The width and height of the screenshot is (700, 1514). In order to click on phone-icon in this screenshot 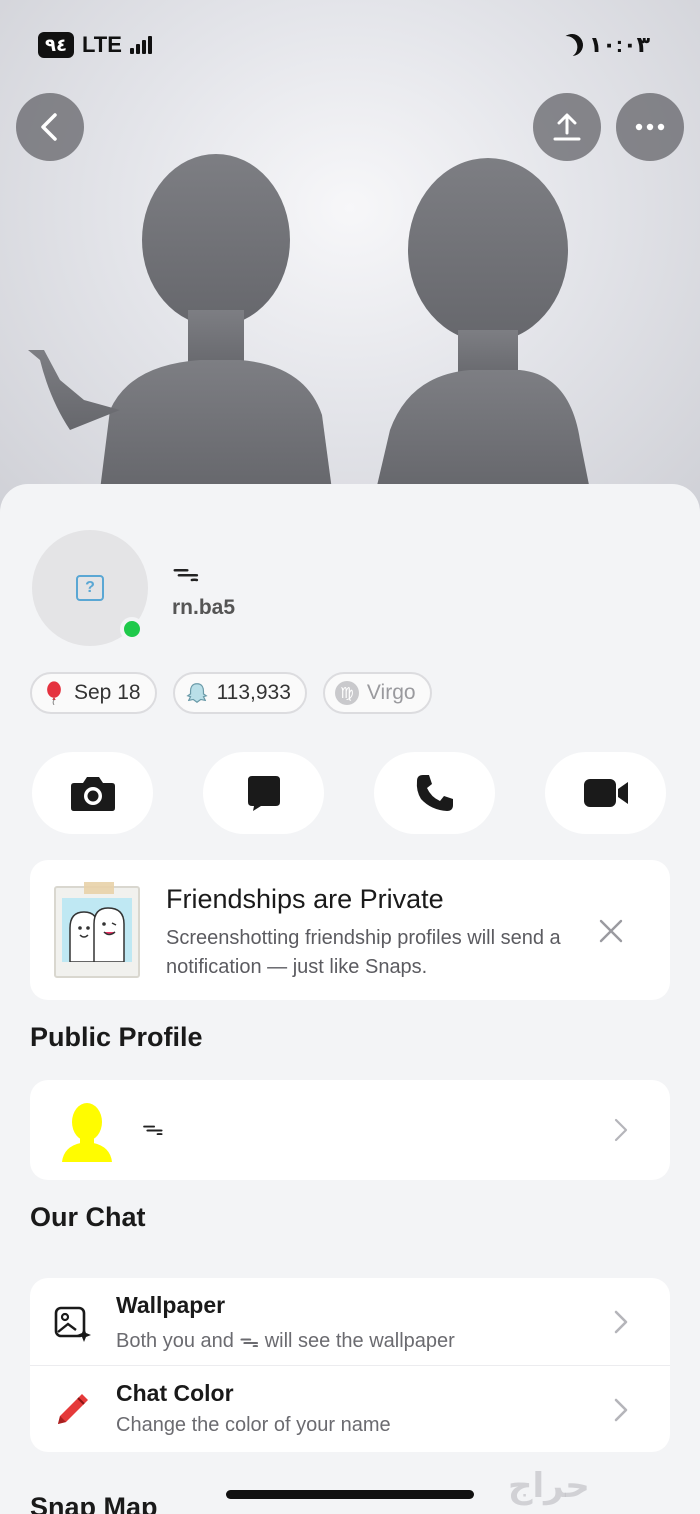, I will do `click(434, 793)`.